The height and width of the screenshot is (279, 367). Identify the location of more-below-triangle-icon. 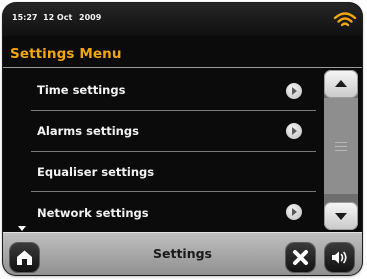
(22, 228).